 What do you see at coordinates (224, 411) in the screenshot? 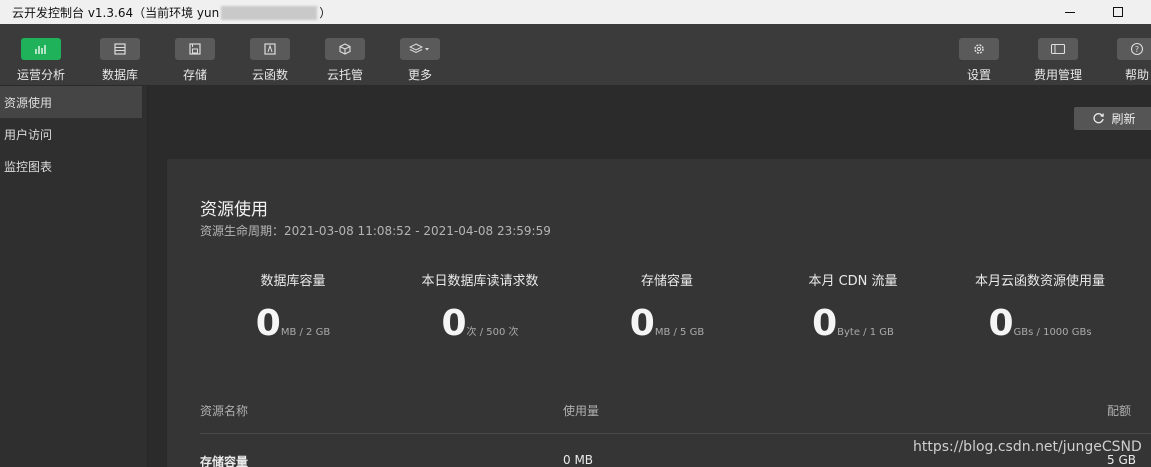
I see `table-header-name: 资源名称` at bounding box center [224, 411].